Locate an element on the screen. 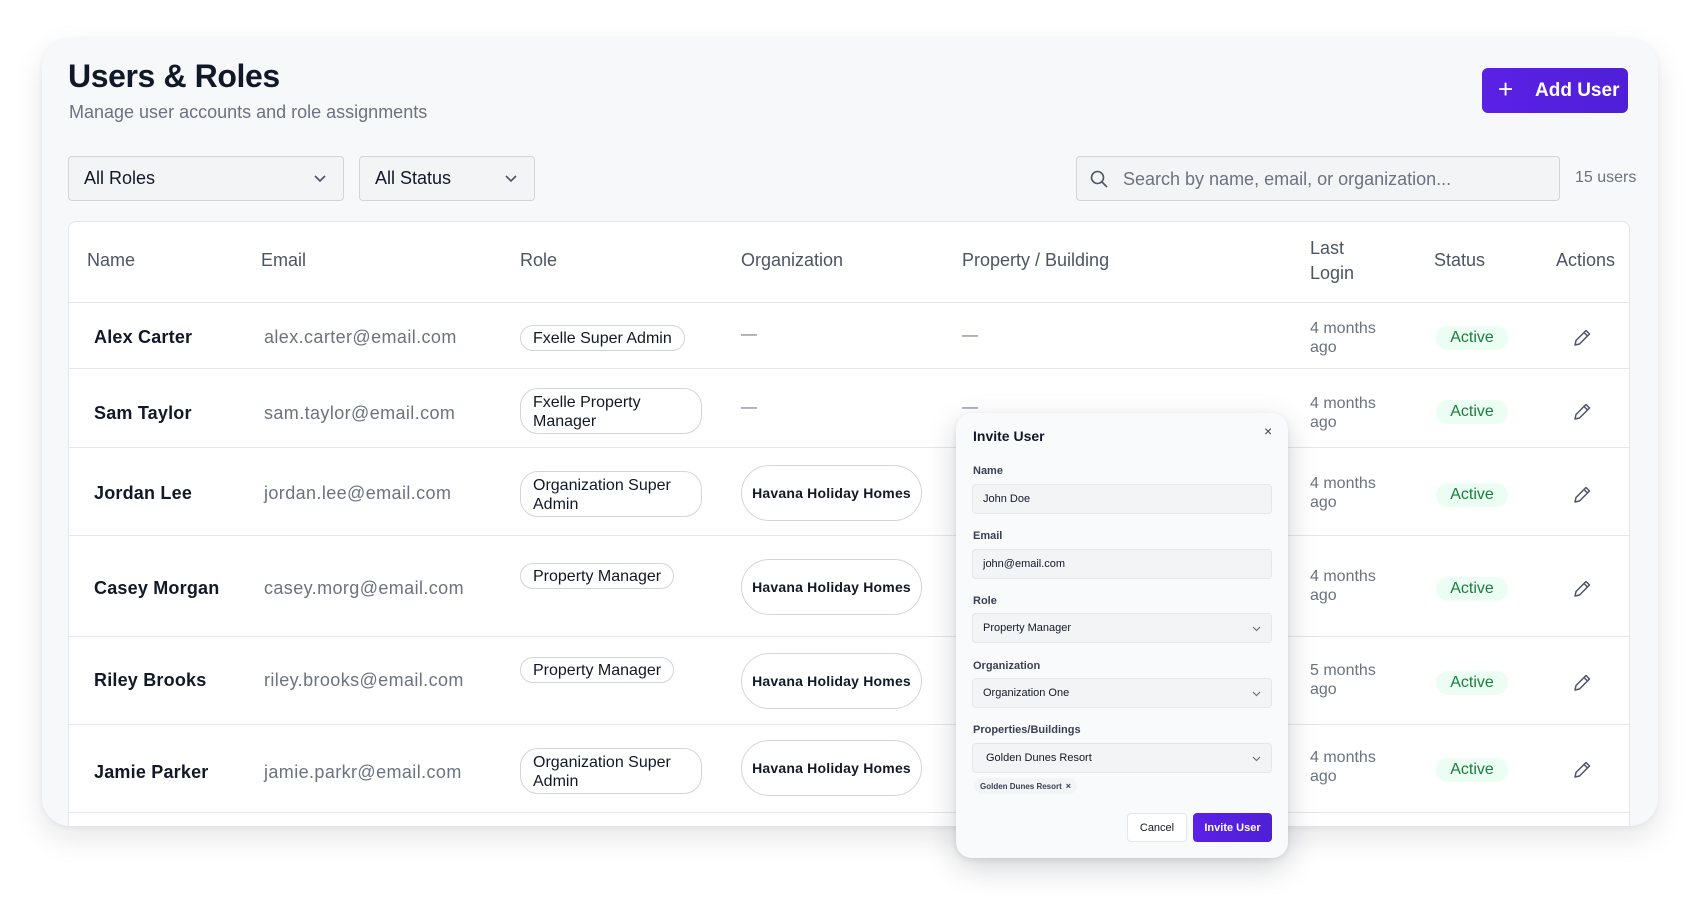  users-count: 15 users is located at coordinates (1606, 177).